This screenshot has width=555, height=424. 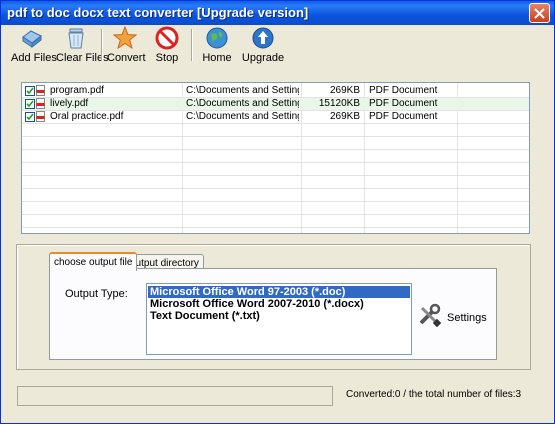 I want to click on upgrade-button: Upgrade, so click(x=263, y=45).